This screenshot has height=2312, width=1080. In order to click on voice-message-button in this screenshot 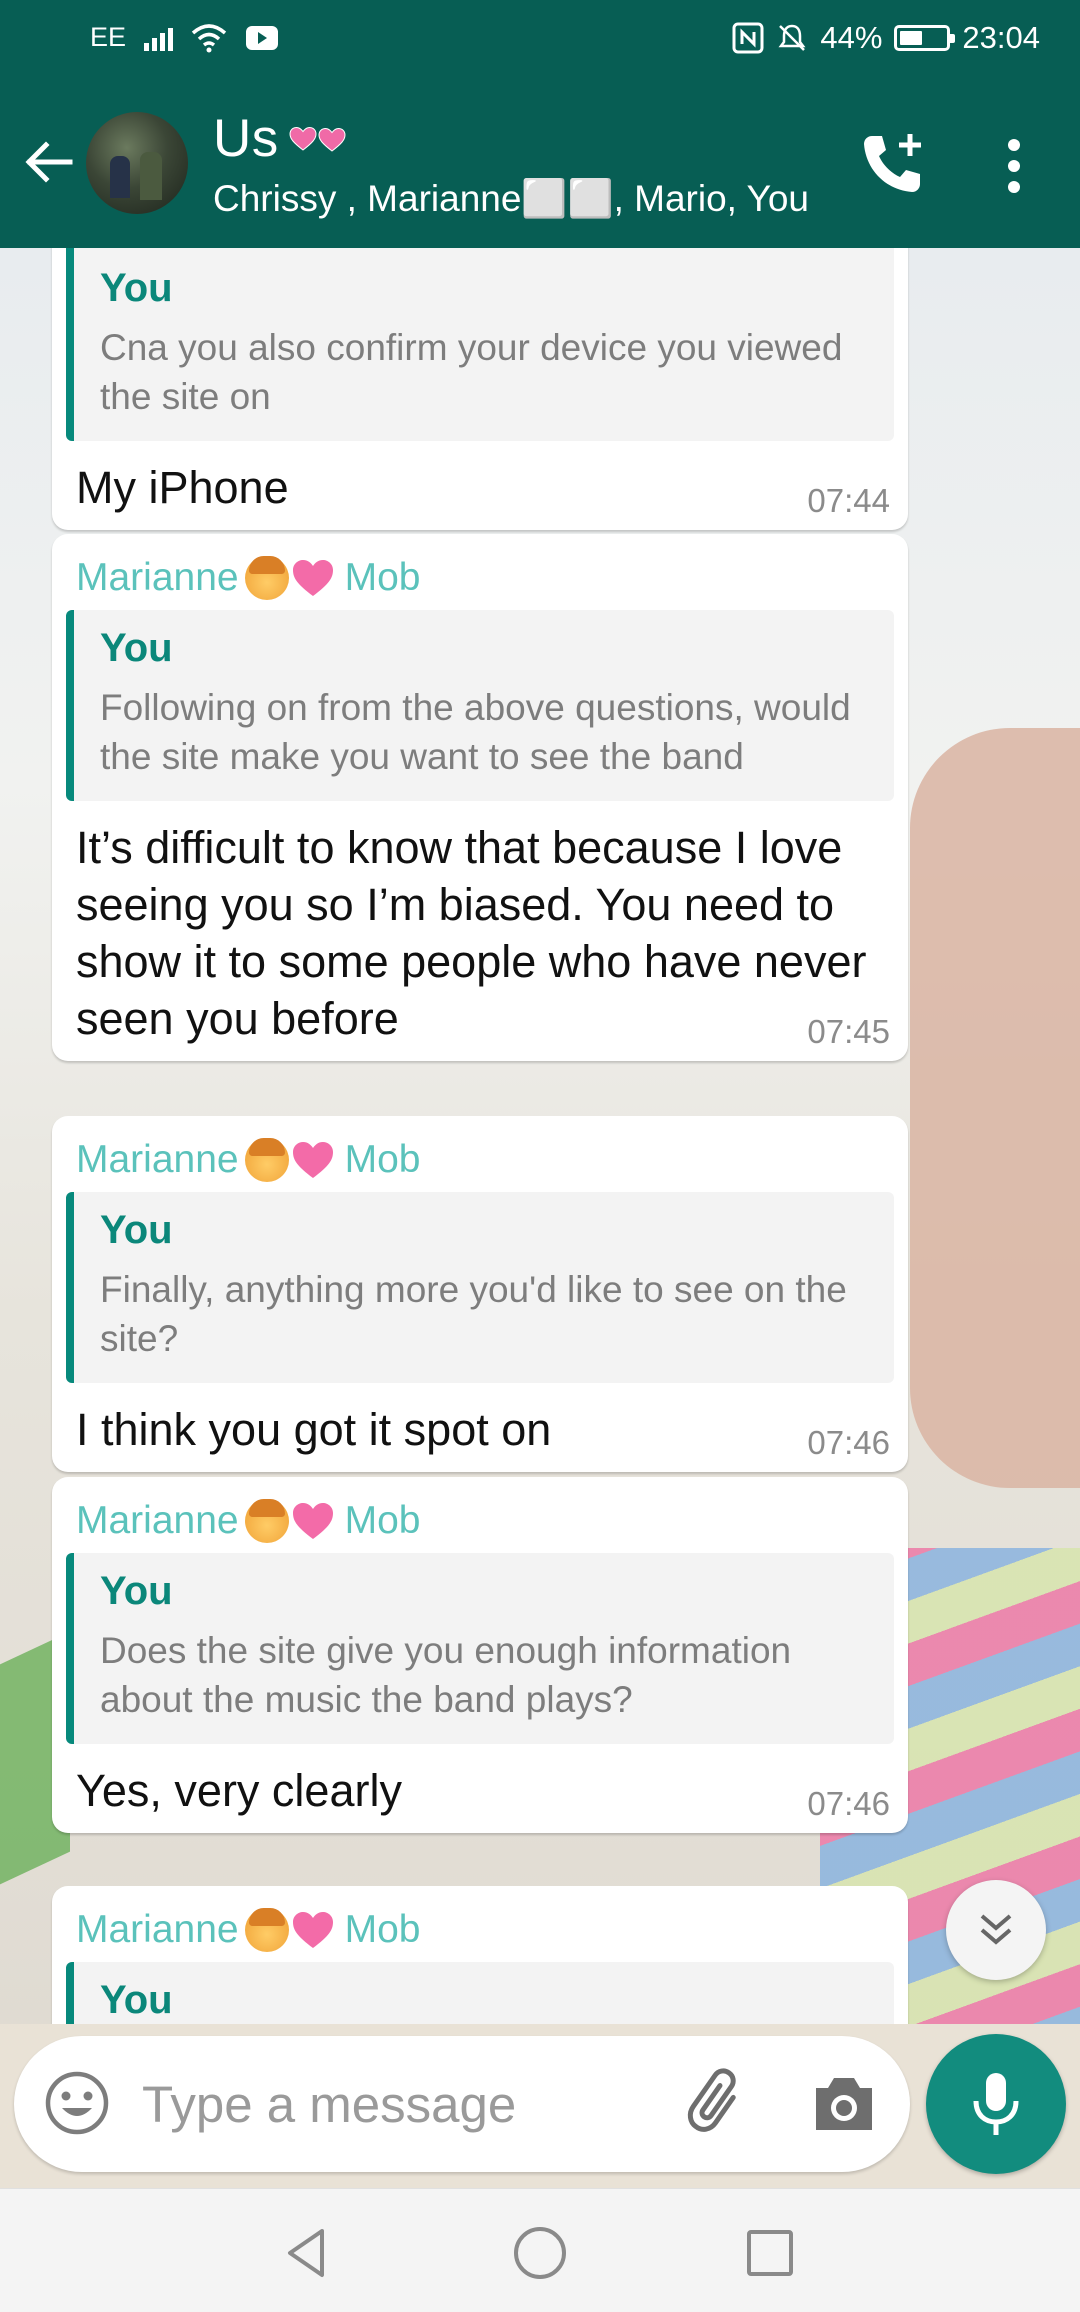, I will do `click(996, 2104)`.